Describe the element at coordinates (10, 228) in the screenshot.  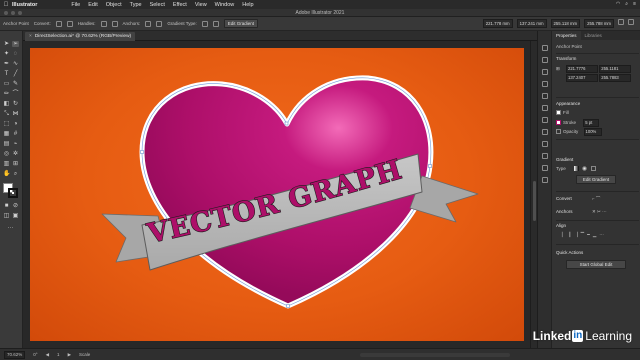
I see `edit-toolbar-icon: ···` at that location.